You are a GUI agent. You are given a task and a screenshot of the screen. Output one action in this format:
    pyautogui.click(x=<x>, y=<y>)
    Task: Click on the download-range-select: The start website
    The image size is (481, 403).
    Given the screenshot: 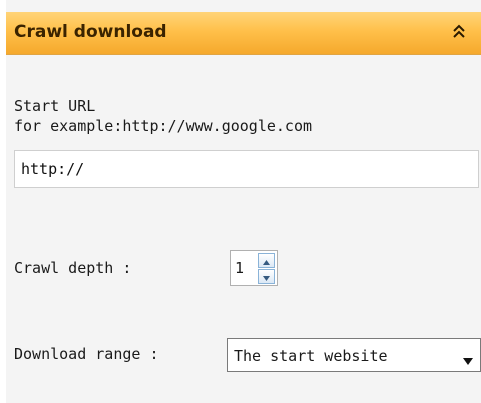 What is the action you would take?
    pyautogui.click(x=354, y=355)
    